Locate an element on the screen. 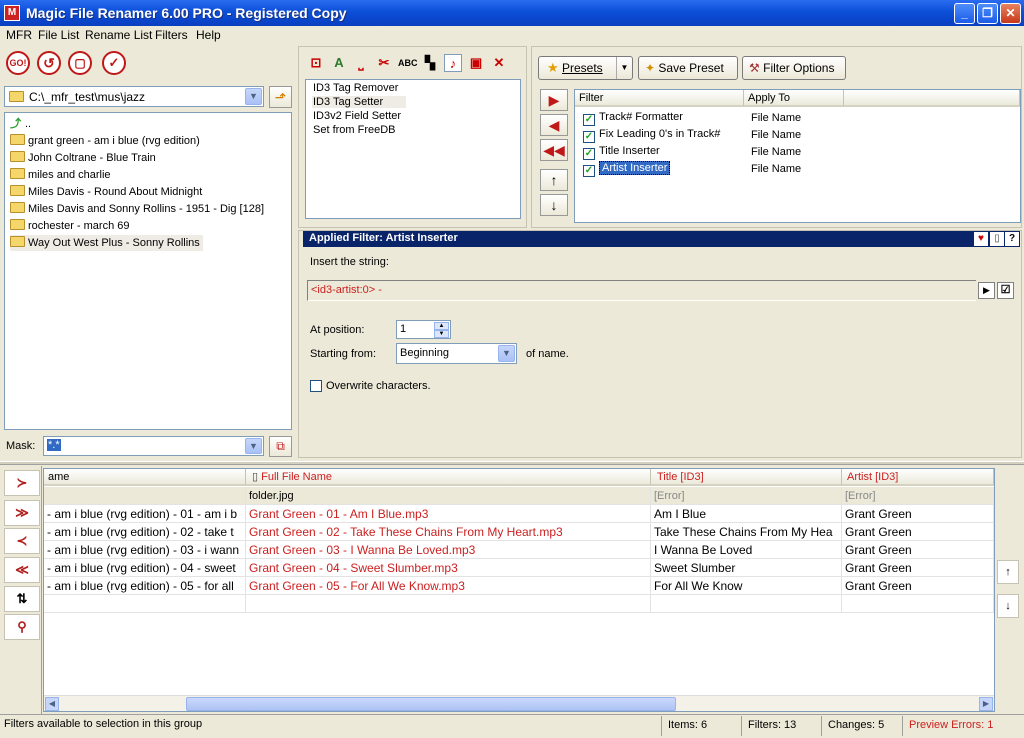 This screenshot has height=738, width=1024. col-apply-header: Apply To is located at coordinates (794, 98).